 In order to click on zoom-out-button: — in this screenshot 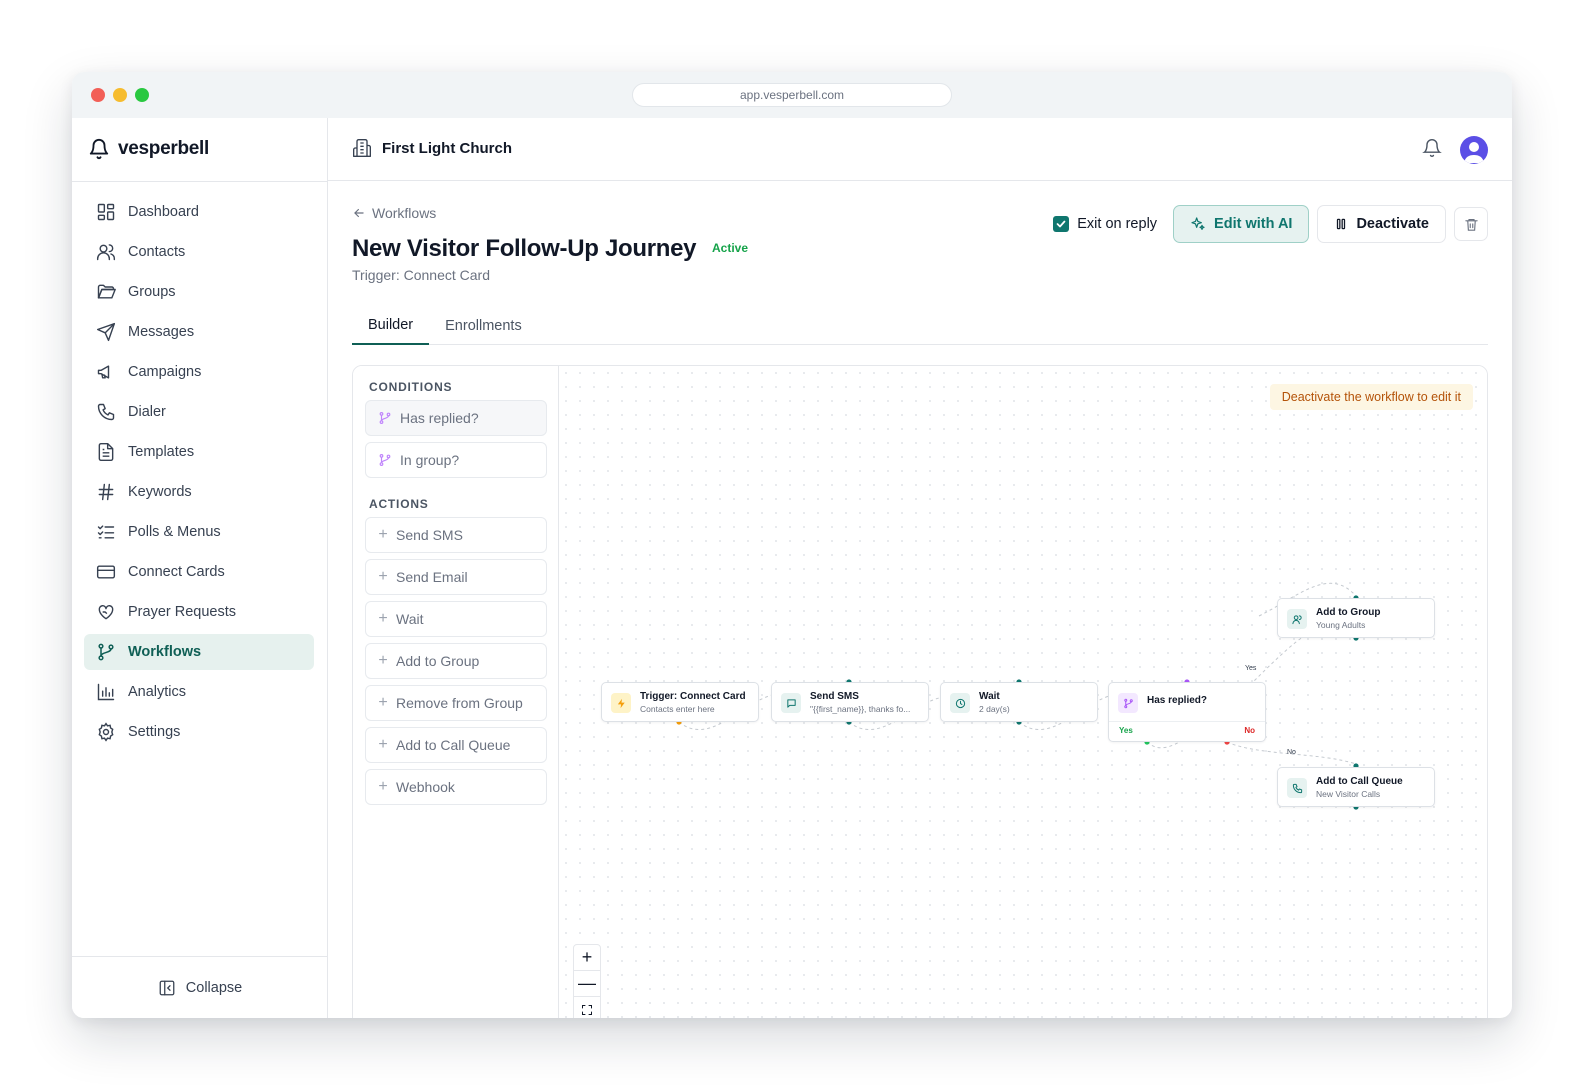, I will do `click(587, 984)`.